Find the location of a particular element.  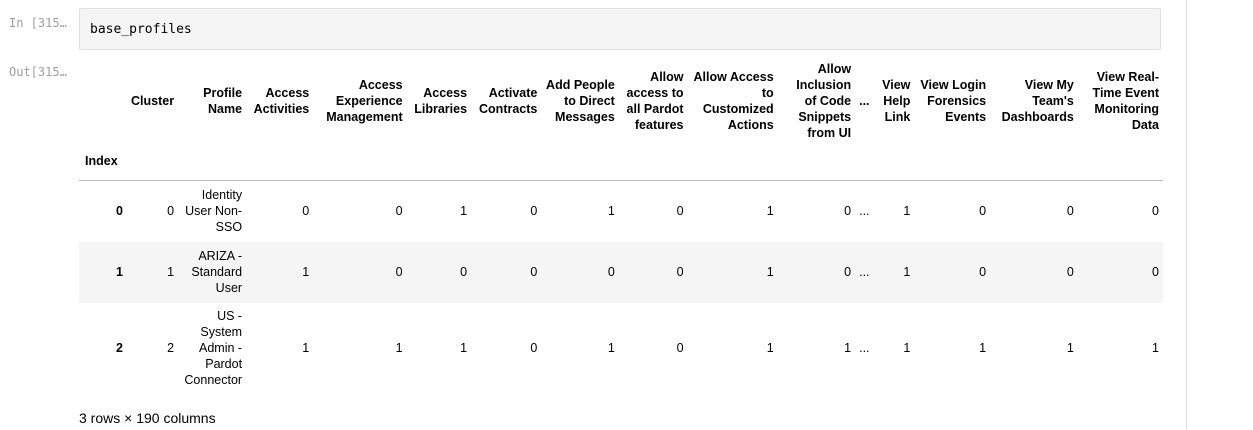

column-header: View Real-Time Event Monitoring Data is located at coordinates (1125, 101).